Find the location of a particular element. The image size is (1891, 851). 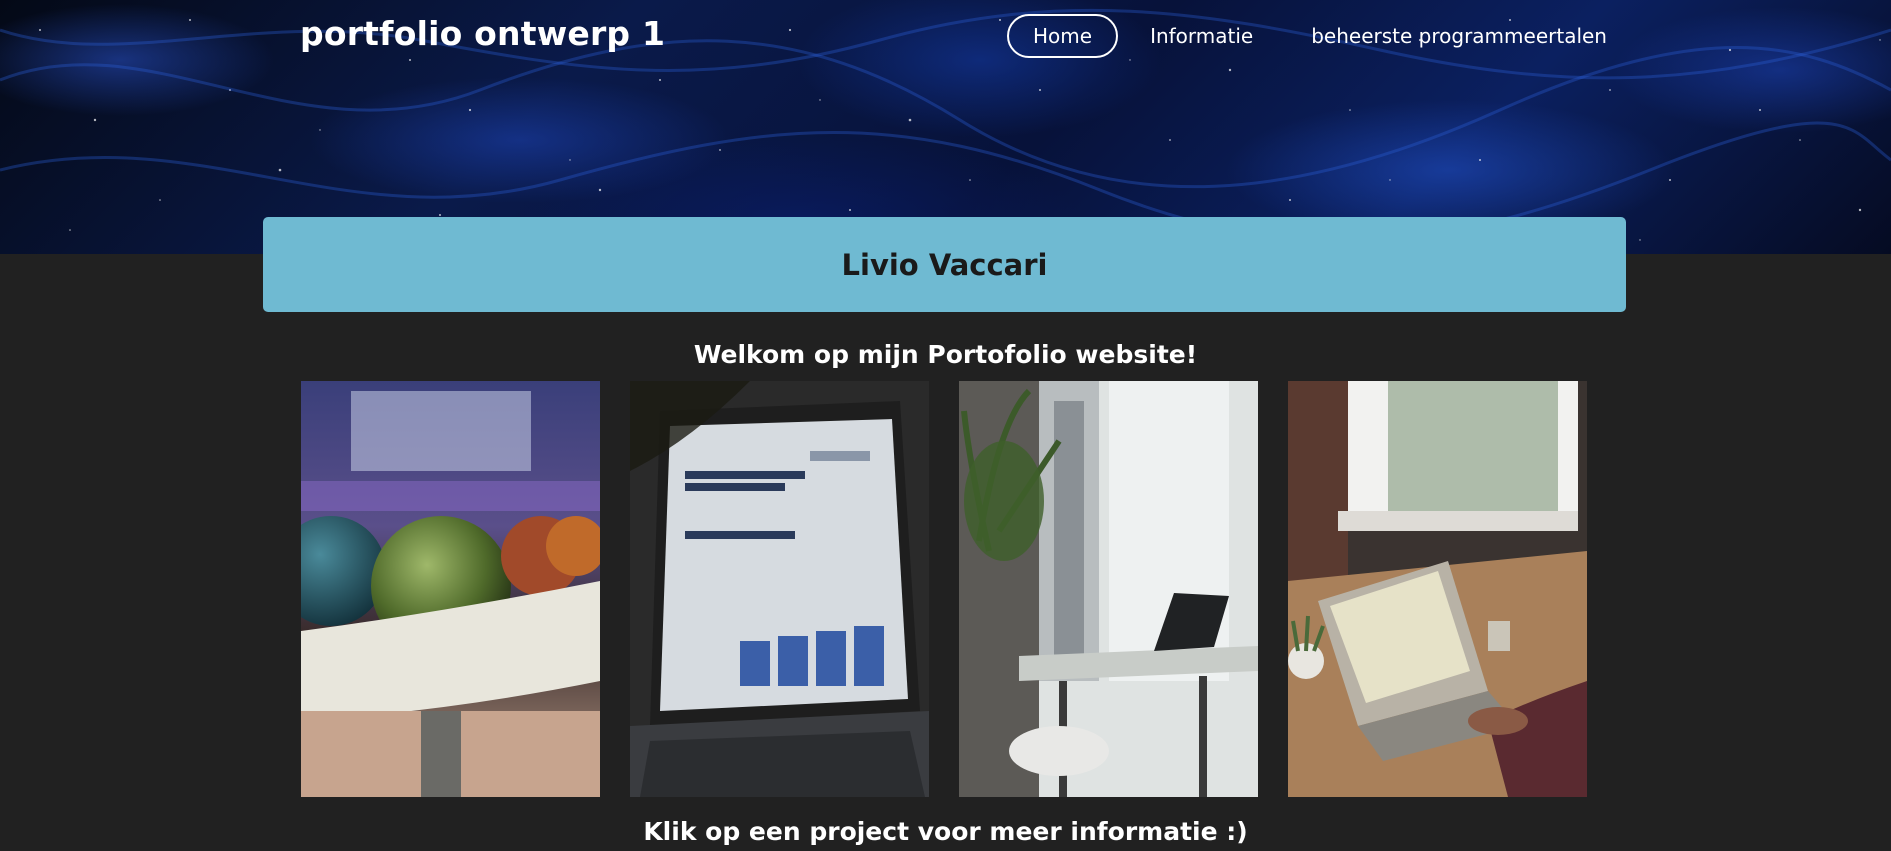

nav-home: Home is located at coordinates (1063, 36).